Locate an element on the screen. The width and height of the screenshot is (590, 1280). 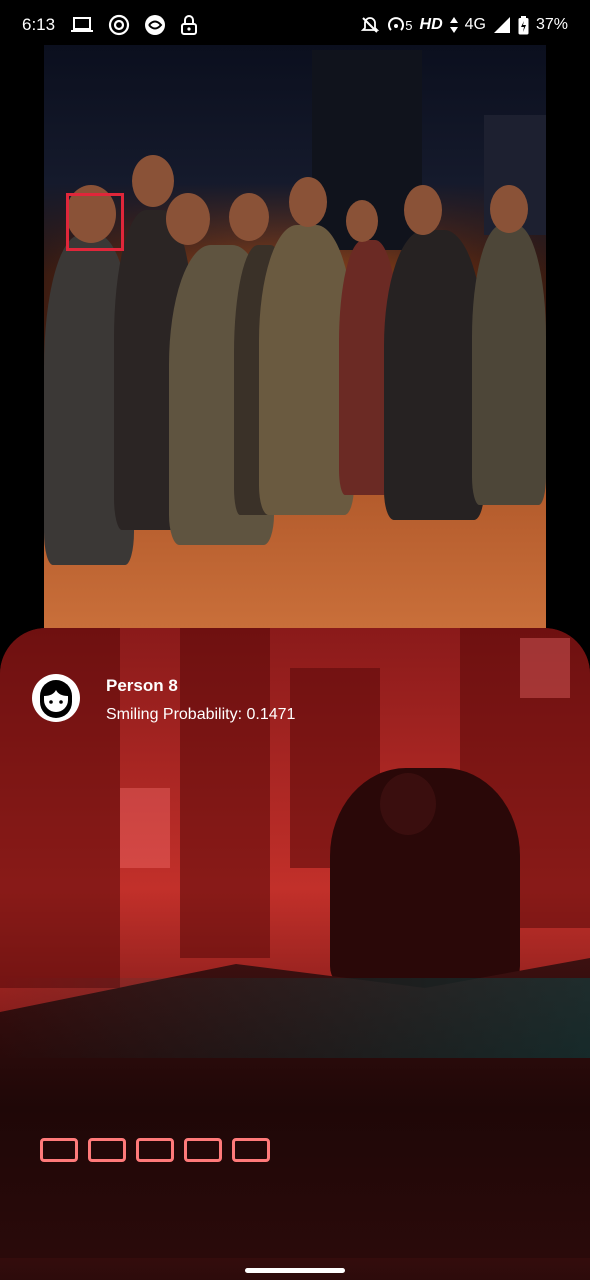
notifications-off-icon is located at coordinates (370, 25).